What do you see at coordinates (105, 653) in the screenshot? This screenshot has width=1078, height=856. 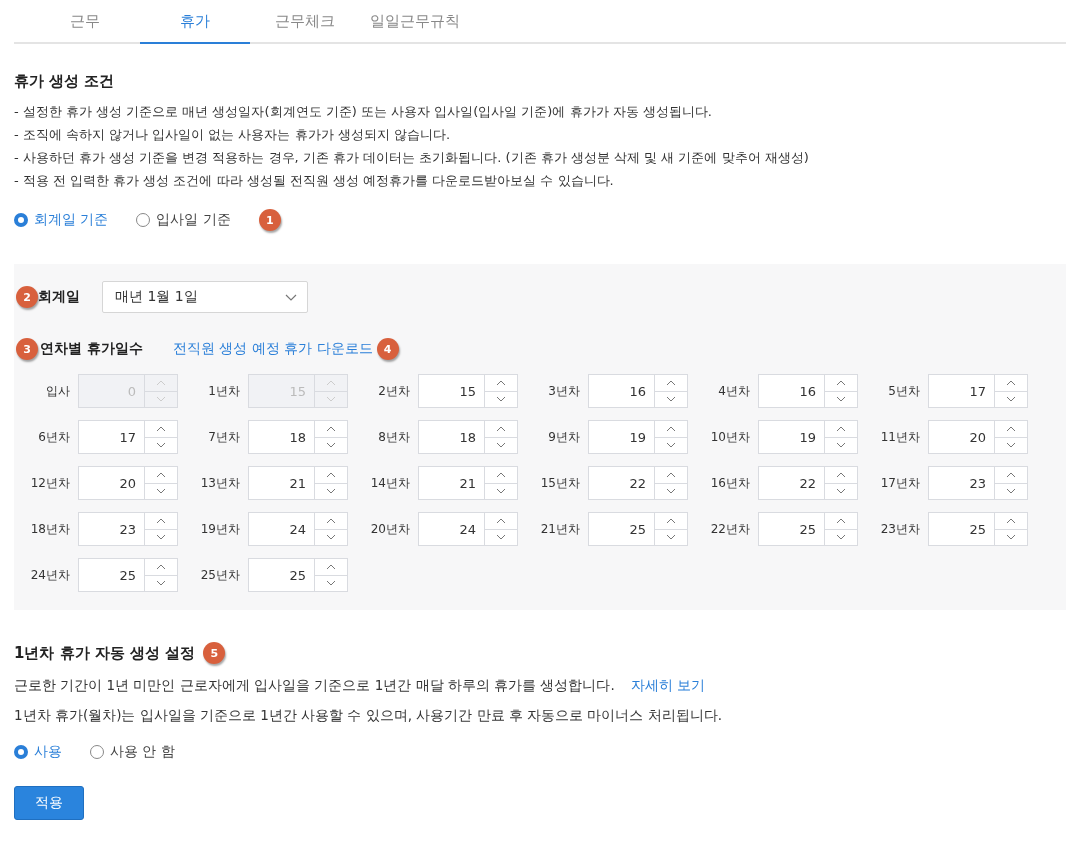 I see `section-title: 1년차 휴가 자동 생성 설정` at bounding box center [105, 653].